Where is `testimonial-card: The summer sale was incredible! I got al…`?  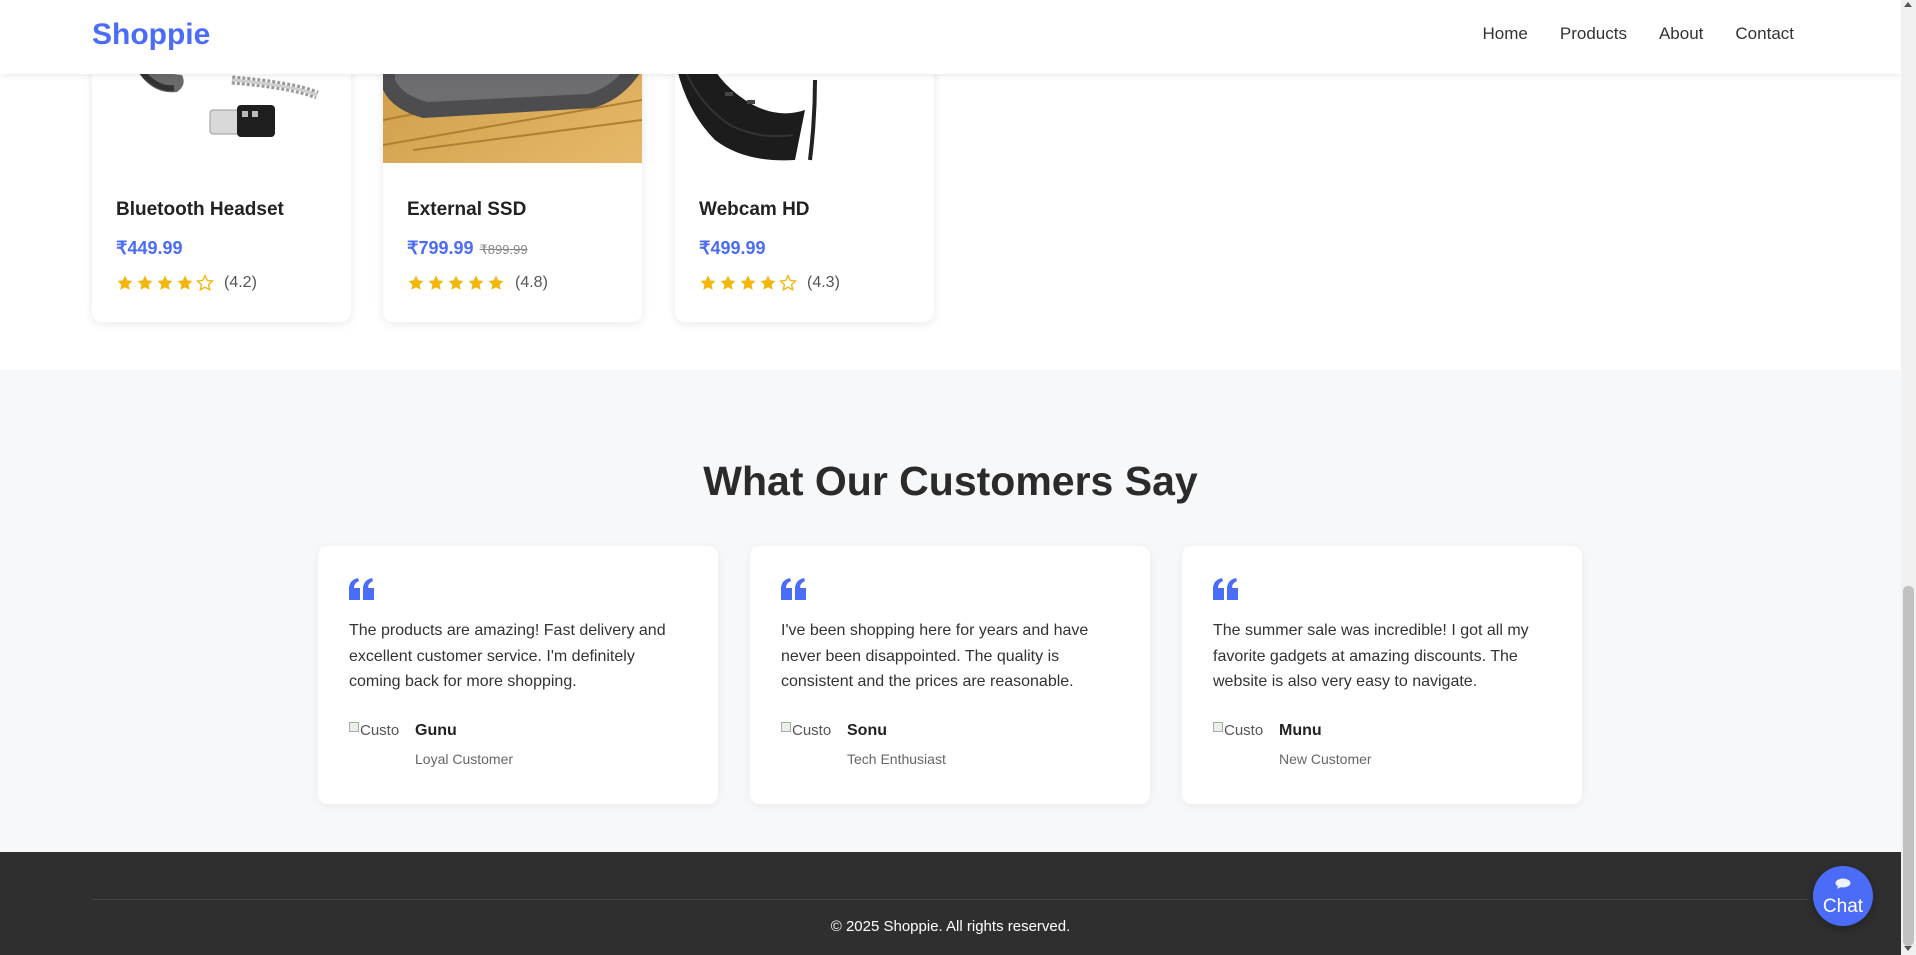
testimonial-card: The summer sale was incredible! I got al… is located at coordinates (1382, 675).